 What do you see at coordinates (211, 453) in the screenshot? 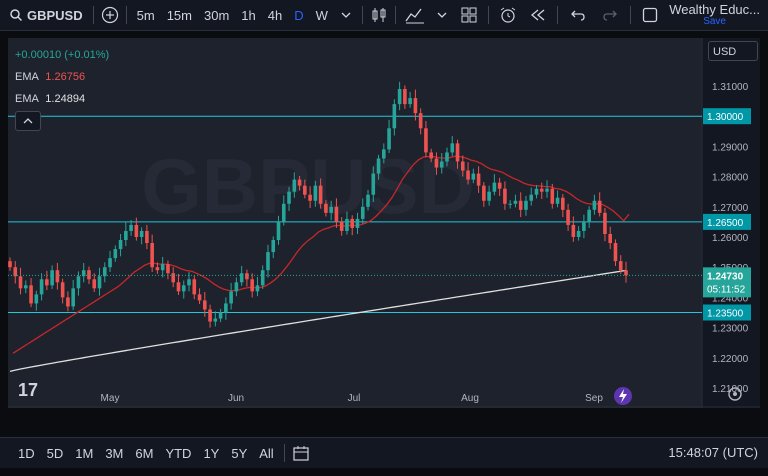
I see `range-1y: 1Y` at bounding box center [211, 453].